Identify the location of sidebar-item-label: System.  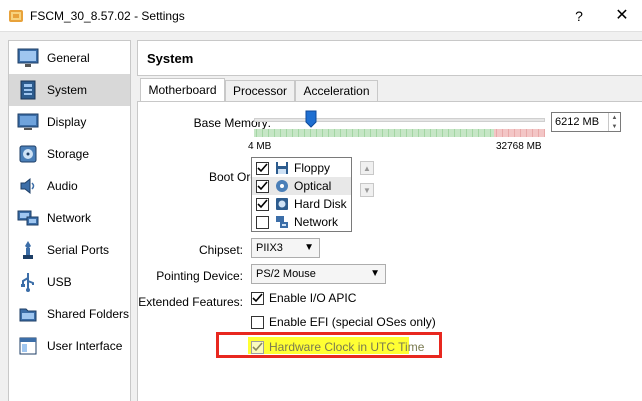
(67, 90).